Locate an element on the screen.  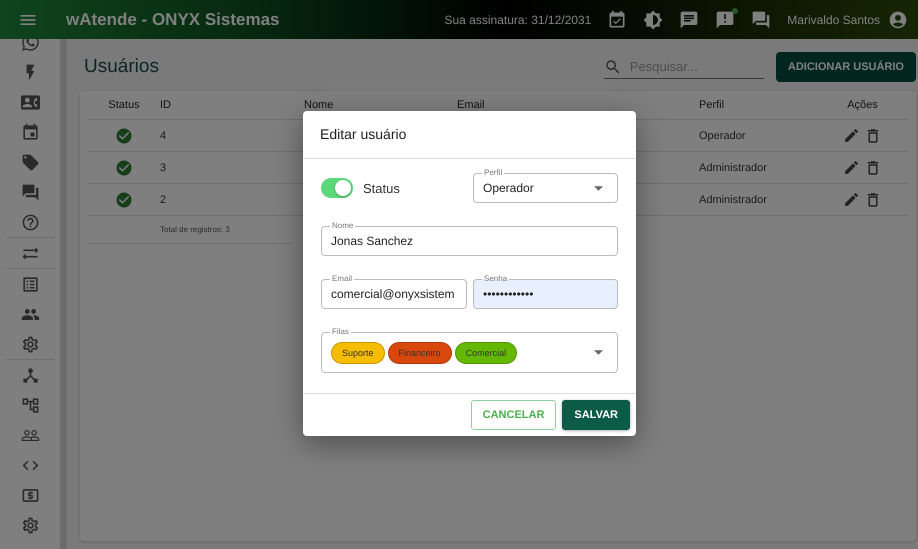
chats-icon is located at coordinates (761, 20).